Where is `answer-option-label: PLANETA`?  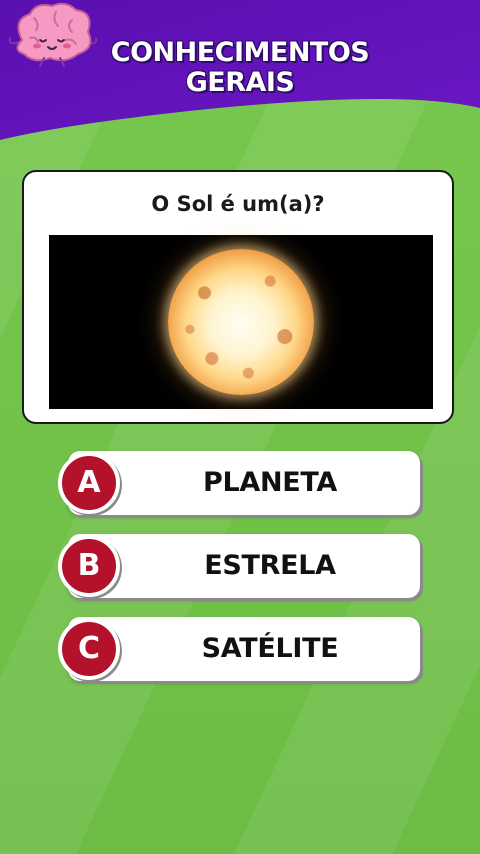
answer-option-label: PLANETA is located at coordinates (270, 483).